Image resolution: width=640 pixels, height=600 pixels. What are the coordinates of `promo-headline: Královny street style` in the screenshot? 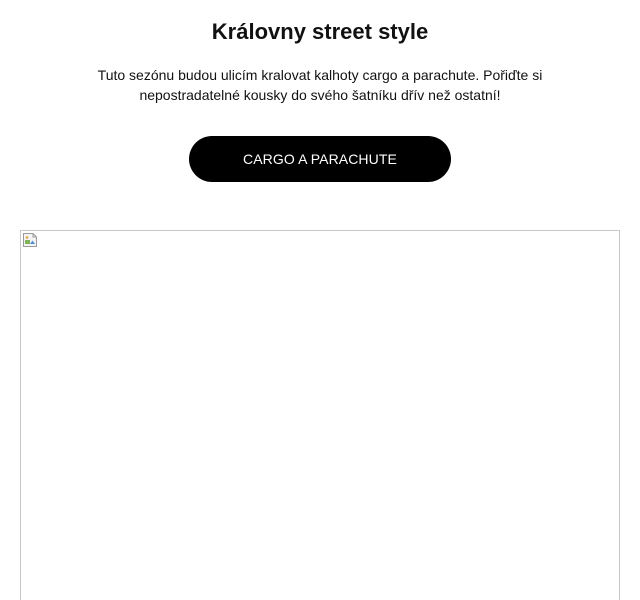 It's located at (320, 31).